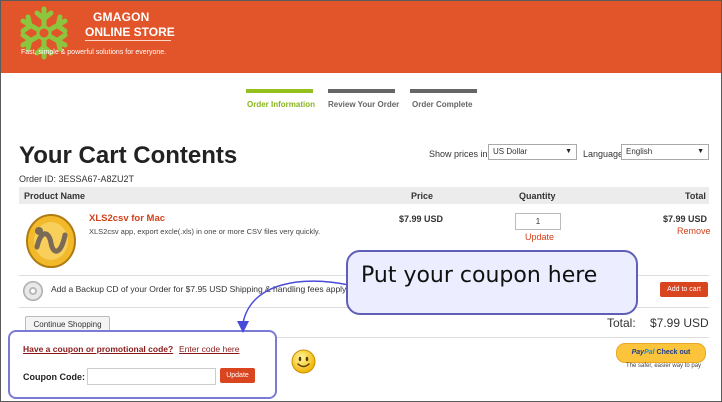 This screenshot has width=722, height=402. Describe the element at coordinates (442, 104) in the screenshot. I see `step-label-order-complete: Order Complete` at that location.